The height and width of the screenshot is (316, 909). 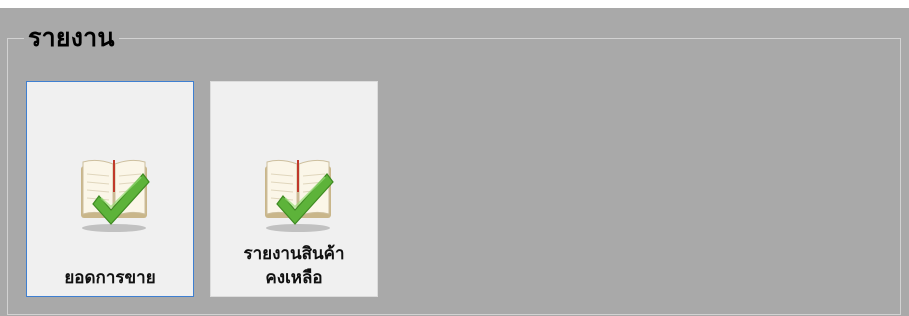 I want to click on sales-report-label: ยอดการขาย, so click(x=110, y=278).